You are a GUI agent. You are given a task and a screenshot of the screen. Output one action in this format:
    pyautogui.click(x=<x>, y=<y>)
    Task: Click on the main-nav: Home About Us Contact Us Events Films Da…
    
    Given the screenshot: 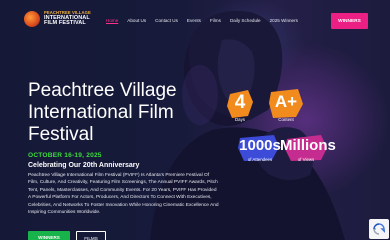 What is the action you would take?
    pyautogui.click(x=206, y=20)
    